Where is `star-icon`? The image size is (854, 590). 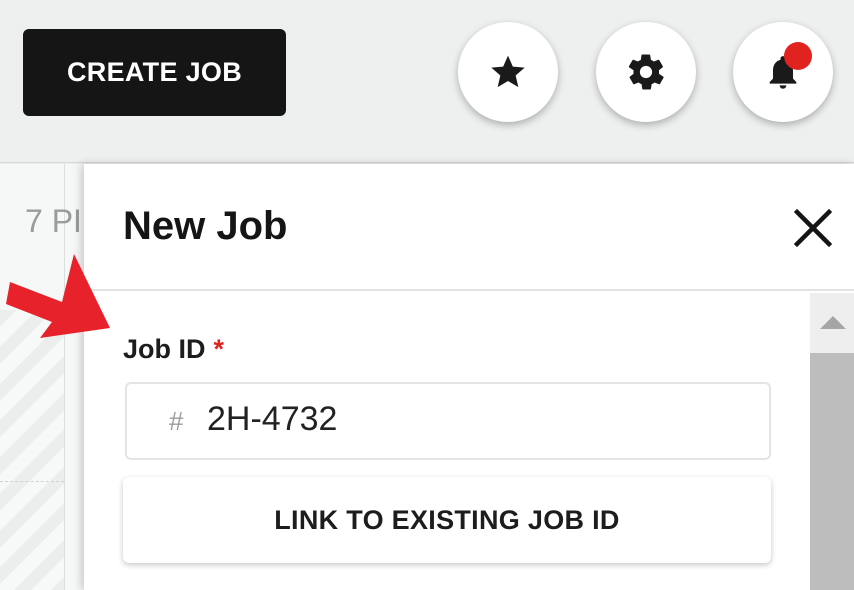 star-icon is located at coordinates (508, 71).